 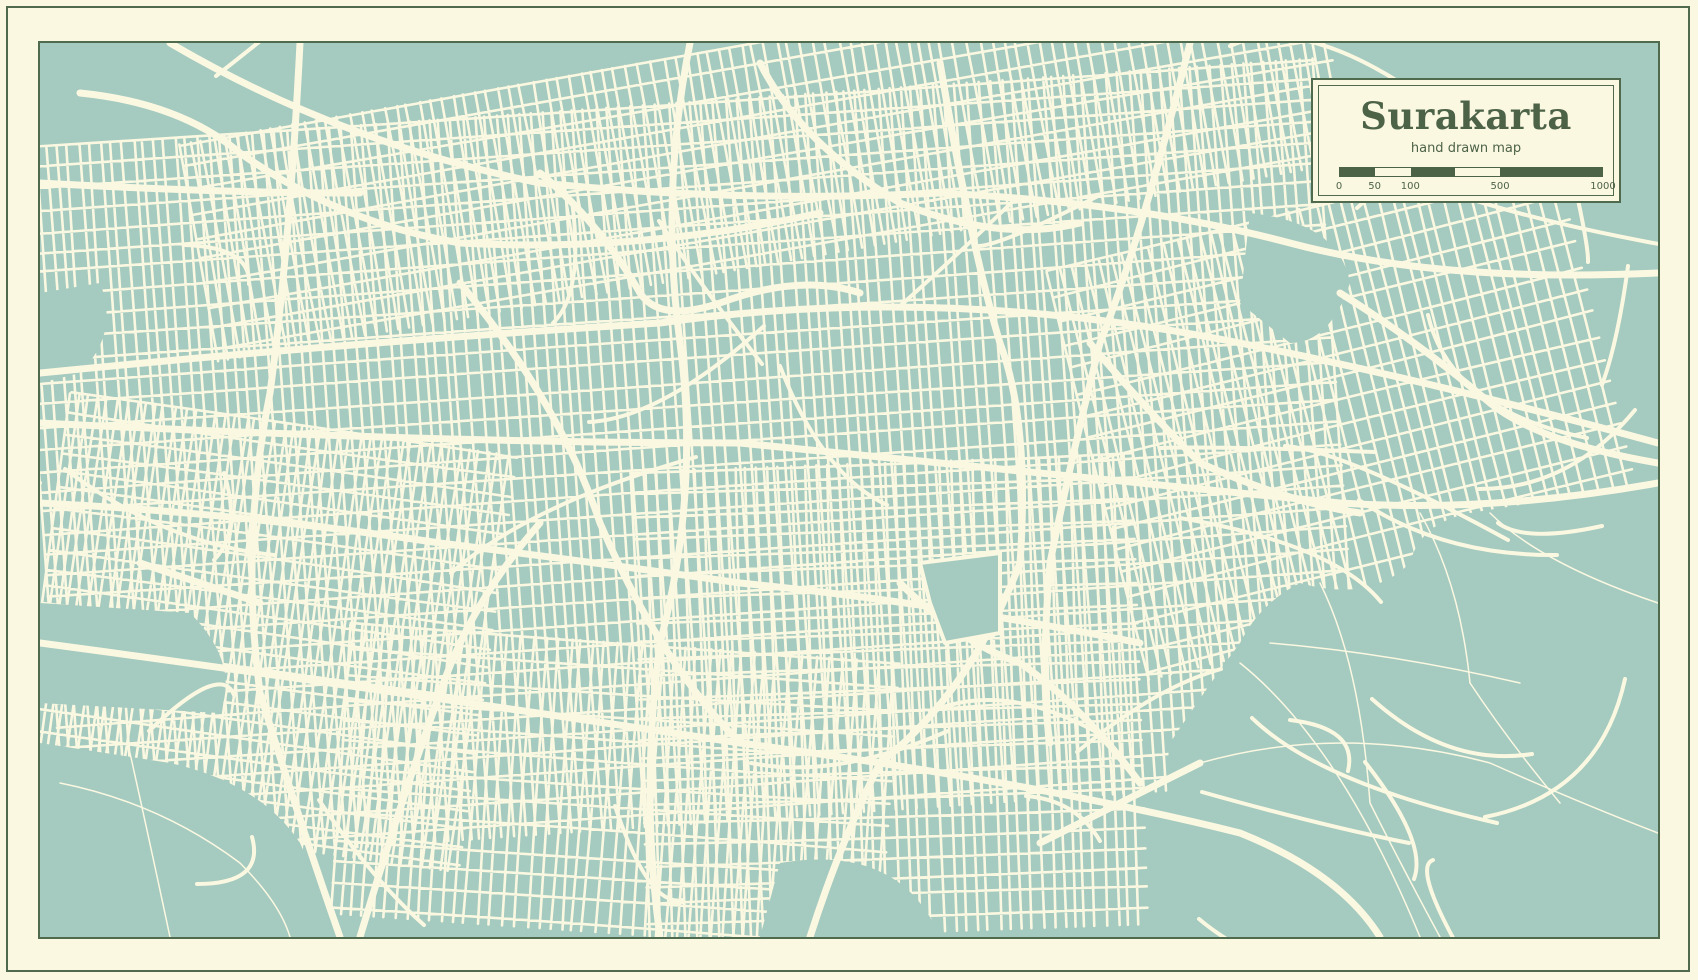 I want to click on scale-label: 50, so click(x=1374, y=186).